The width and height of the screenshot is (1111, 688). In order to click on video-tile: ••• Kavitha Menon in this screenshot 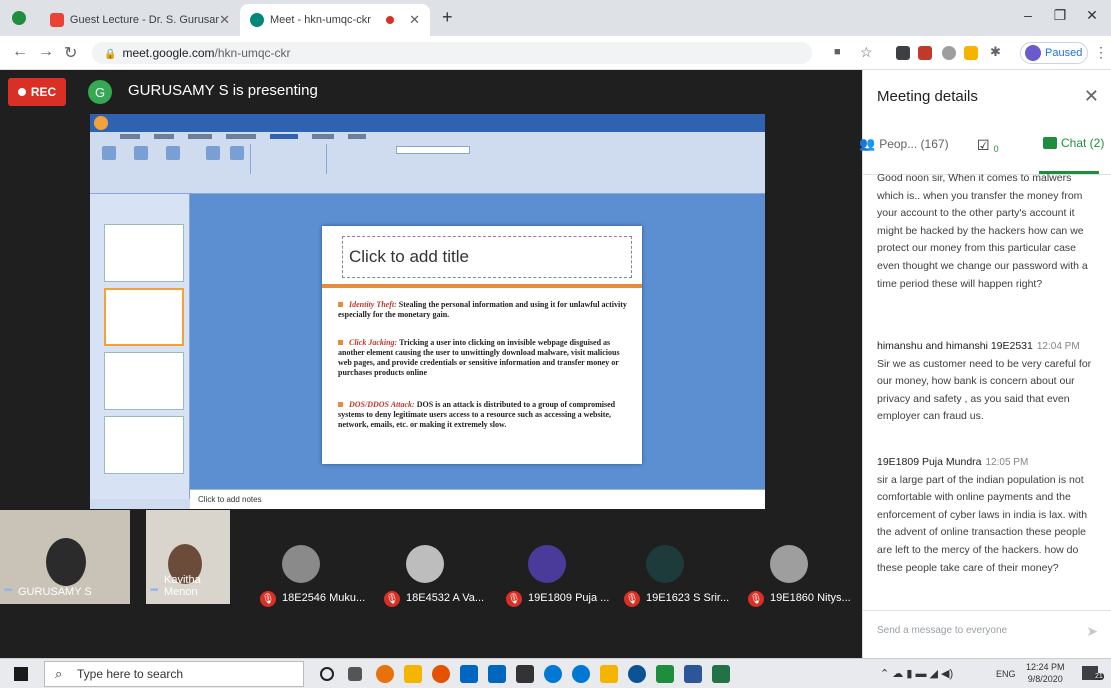, I will do `click(188, 557)`.